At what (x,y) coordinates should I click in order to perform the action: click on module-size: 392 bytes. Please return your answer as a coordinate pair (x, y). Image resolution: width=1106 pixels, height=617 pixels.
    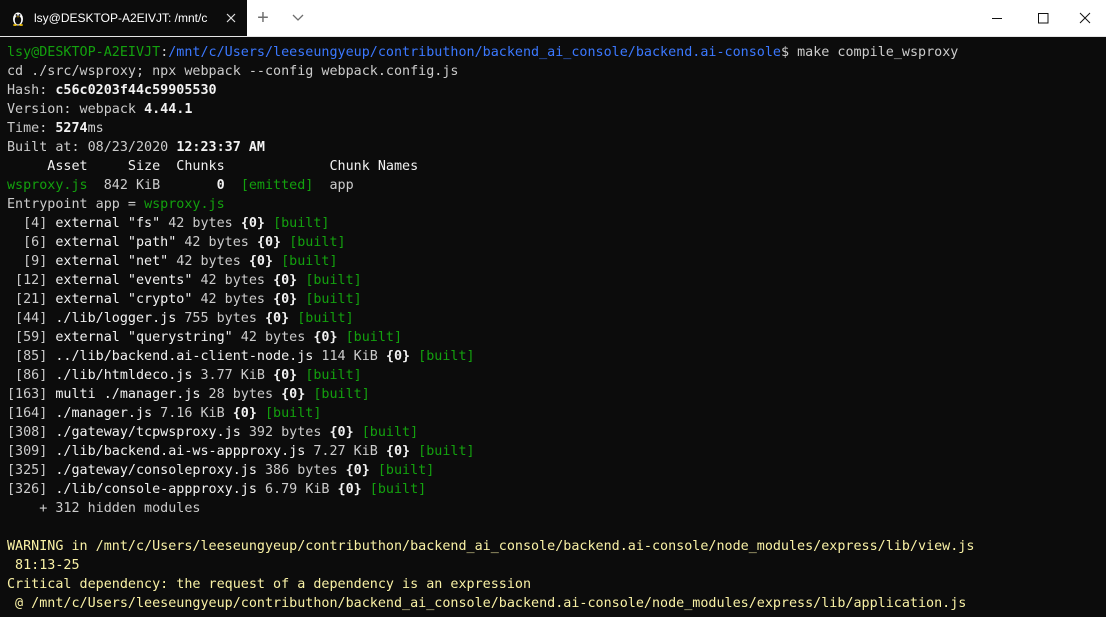
    Looking at the image, I should click on (285, 432).